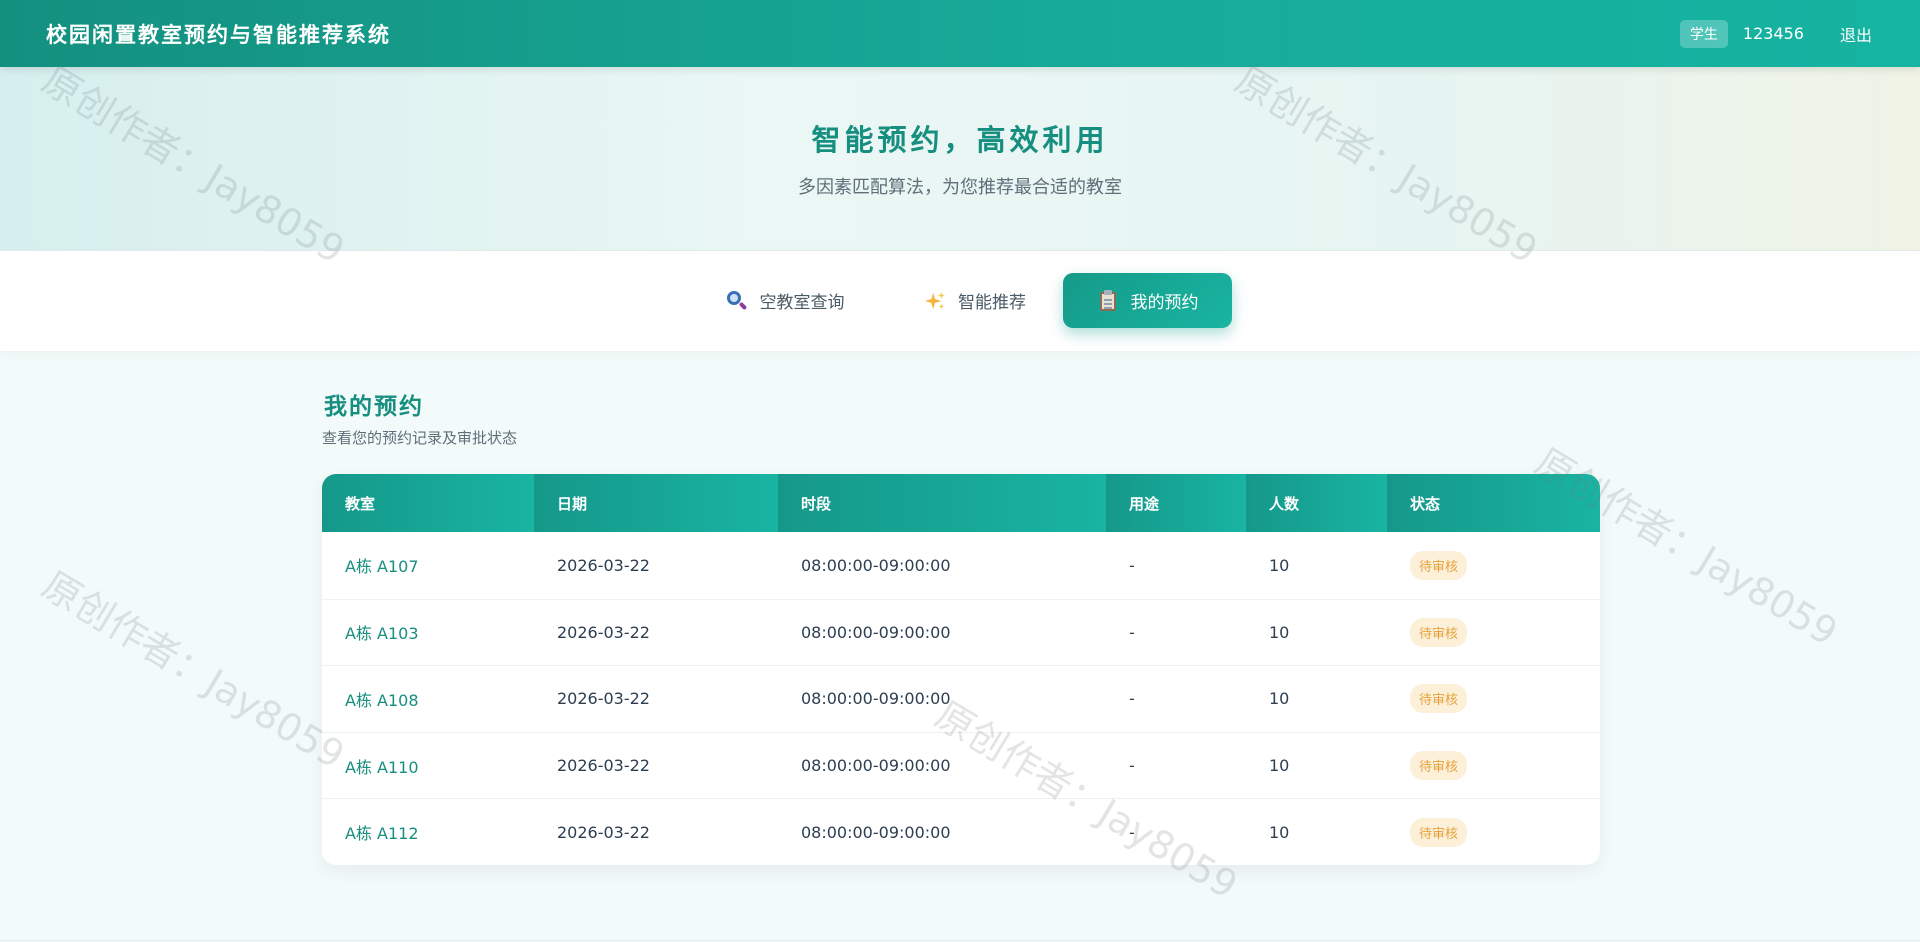 This screenshot has width=1920, height=942. I want to click on app-title: 校园闲置教室预约与智能推荐系统, so click(218, 34).